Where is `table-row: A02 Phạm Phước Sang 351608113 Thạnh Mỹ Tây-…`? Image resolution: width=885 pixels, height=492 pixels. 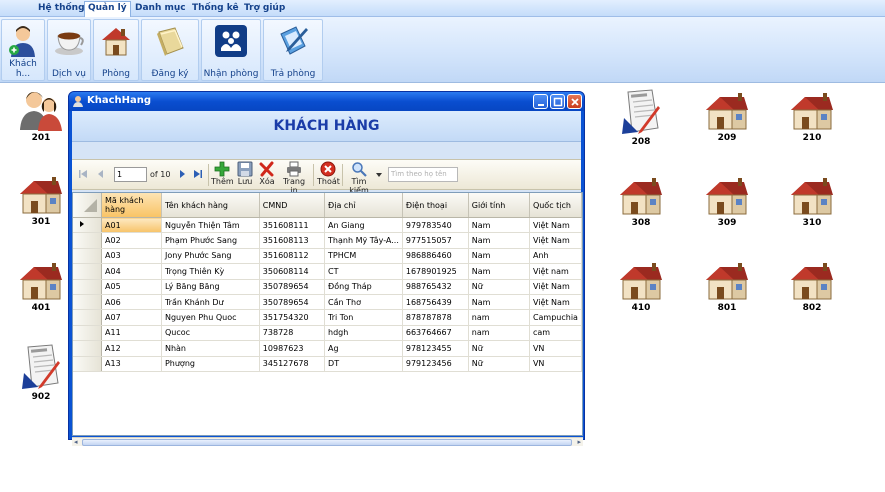
table-row: A02 Phạm Phước Sang 351608113 Thạnh Mỹ Tây-… is located at coordinates (327, 240).